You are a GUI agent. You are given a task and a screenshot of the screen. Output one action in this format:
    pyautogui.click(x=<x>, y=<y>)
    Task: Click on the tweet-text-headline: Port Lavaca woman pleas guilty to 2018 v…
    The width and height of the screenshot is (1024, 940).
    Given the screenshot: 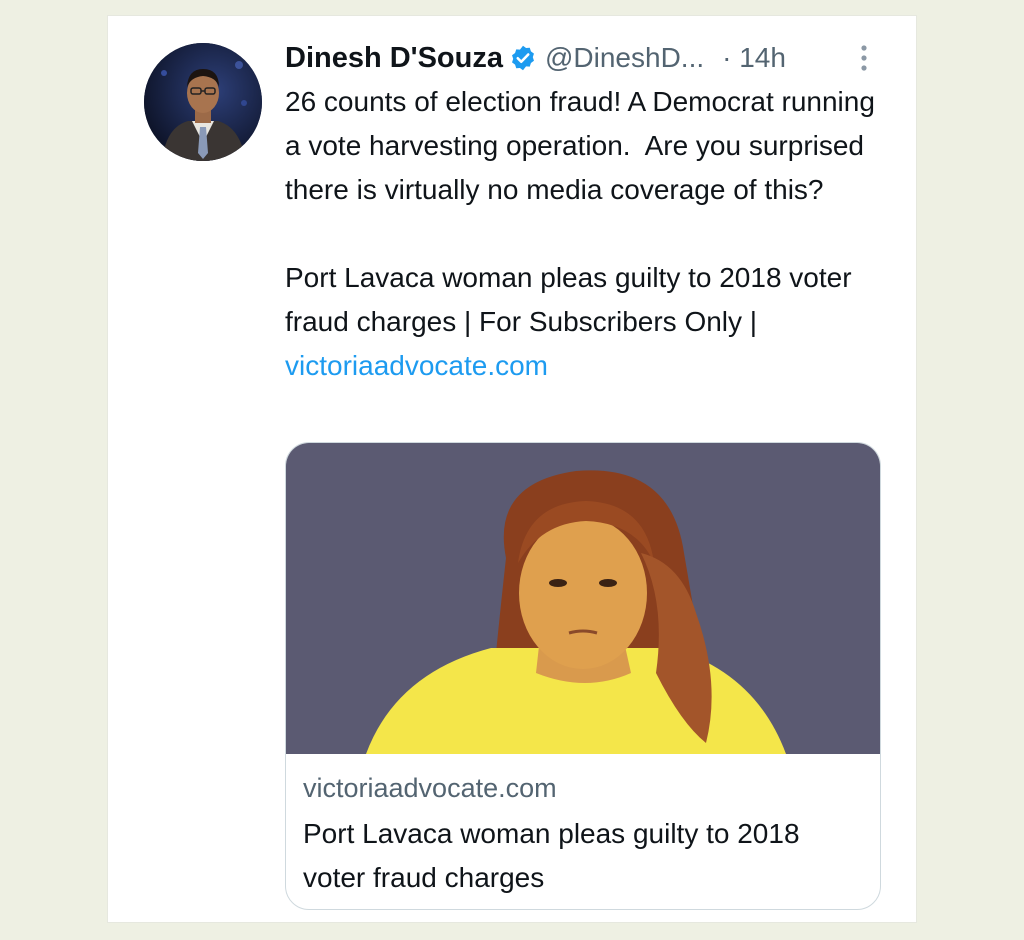 What is the action you would take?
    pyautogui.click(x=572, y=299)
    